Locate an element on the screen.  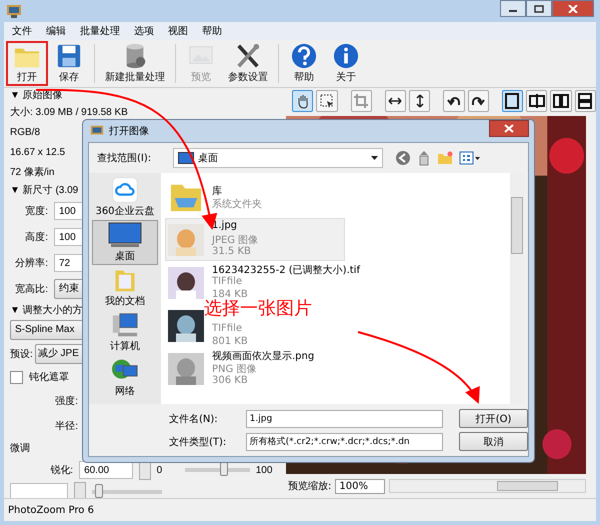
minimize-button is located at coordinates (513, 8).